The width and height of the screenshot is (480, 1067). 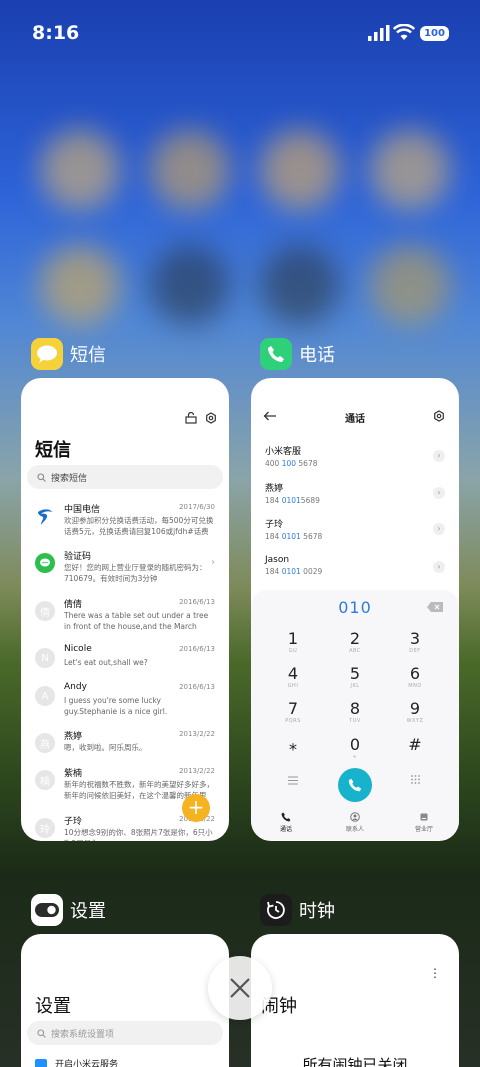 I want to click on phone-app-icon, so click(x=276, y=354).